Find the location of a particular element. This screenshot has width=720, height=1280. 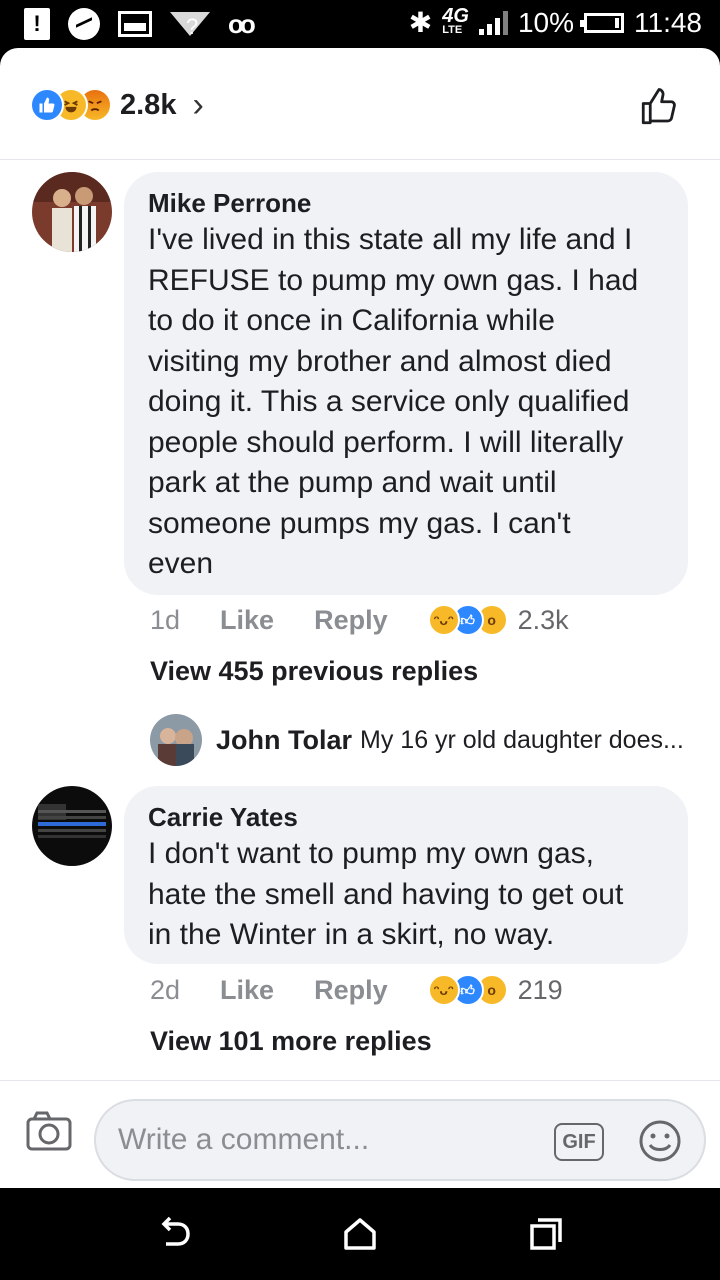

view-previous-replies-link: View 455 previous replies is located at coordinates (314, 671).